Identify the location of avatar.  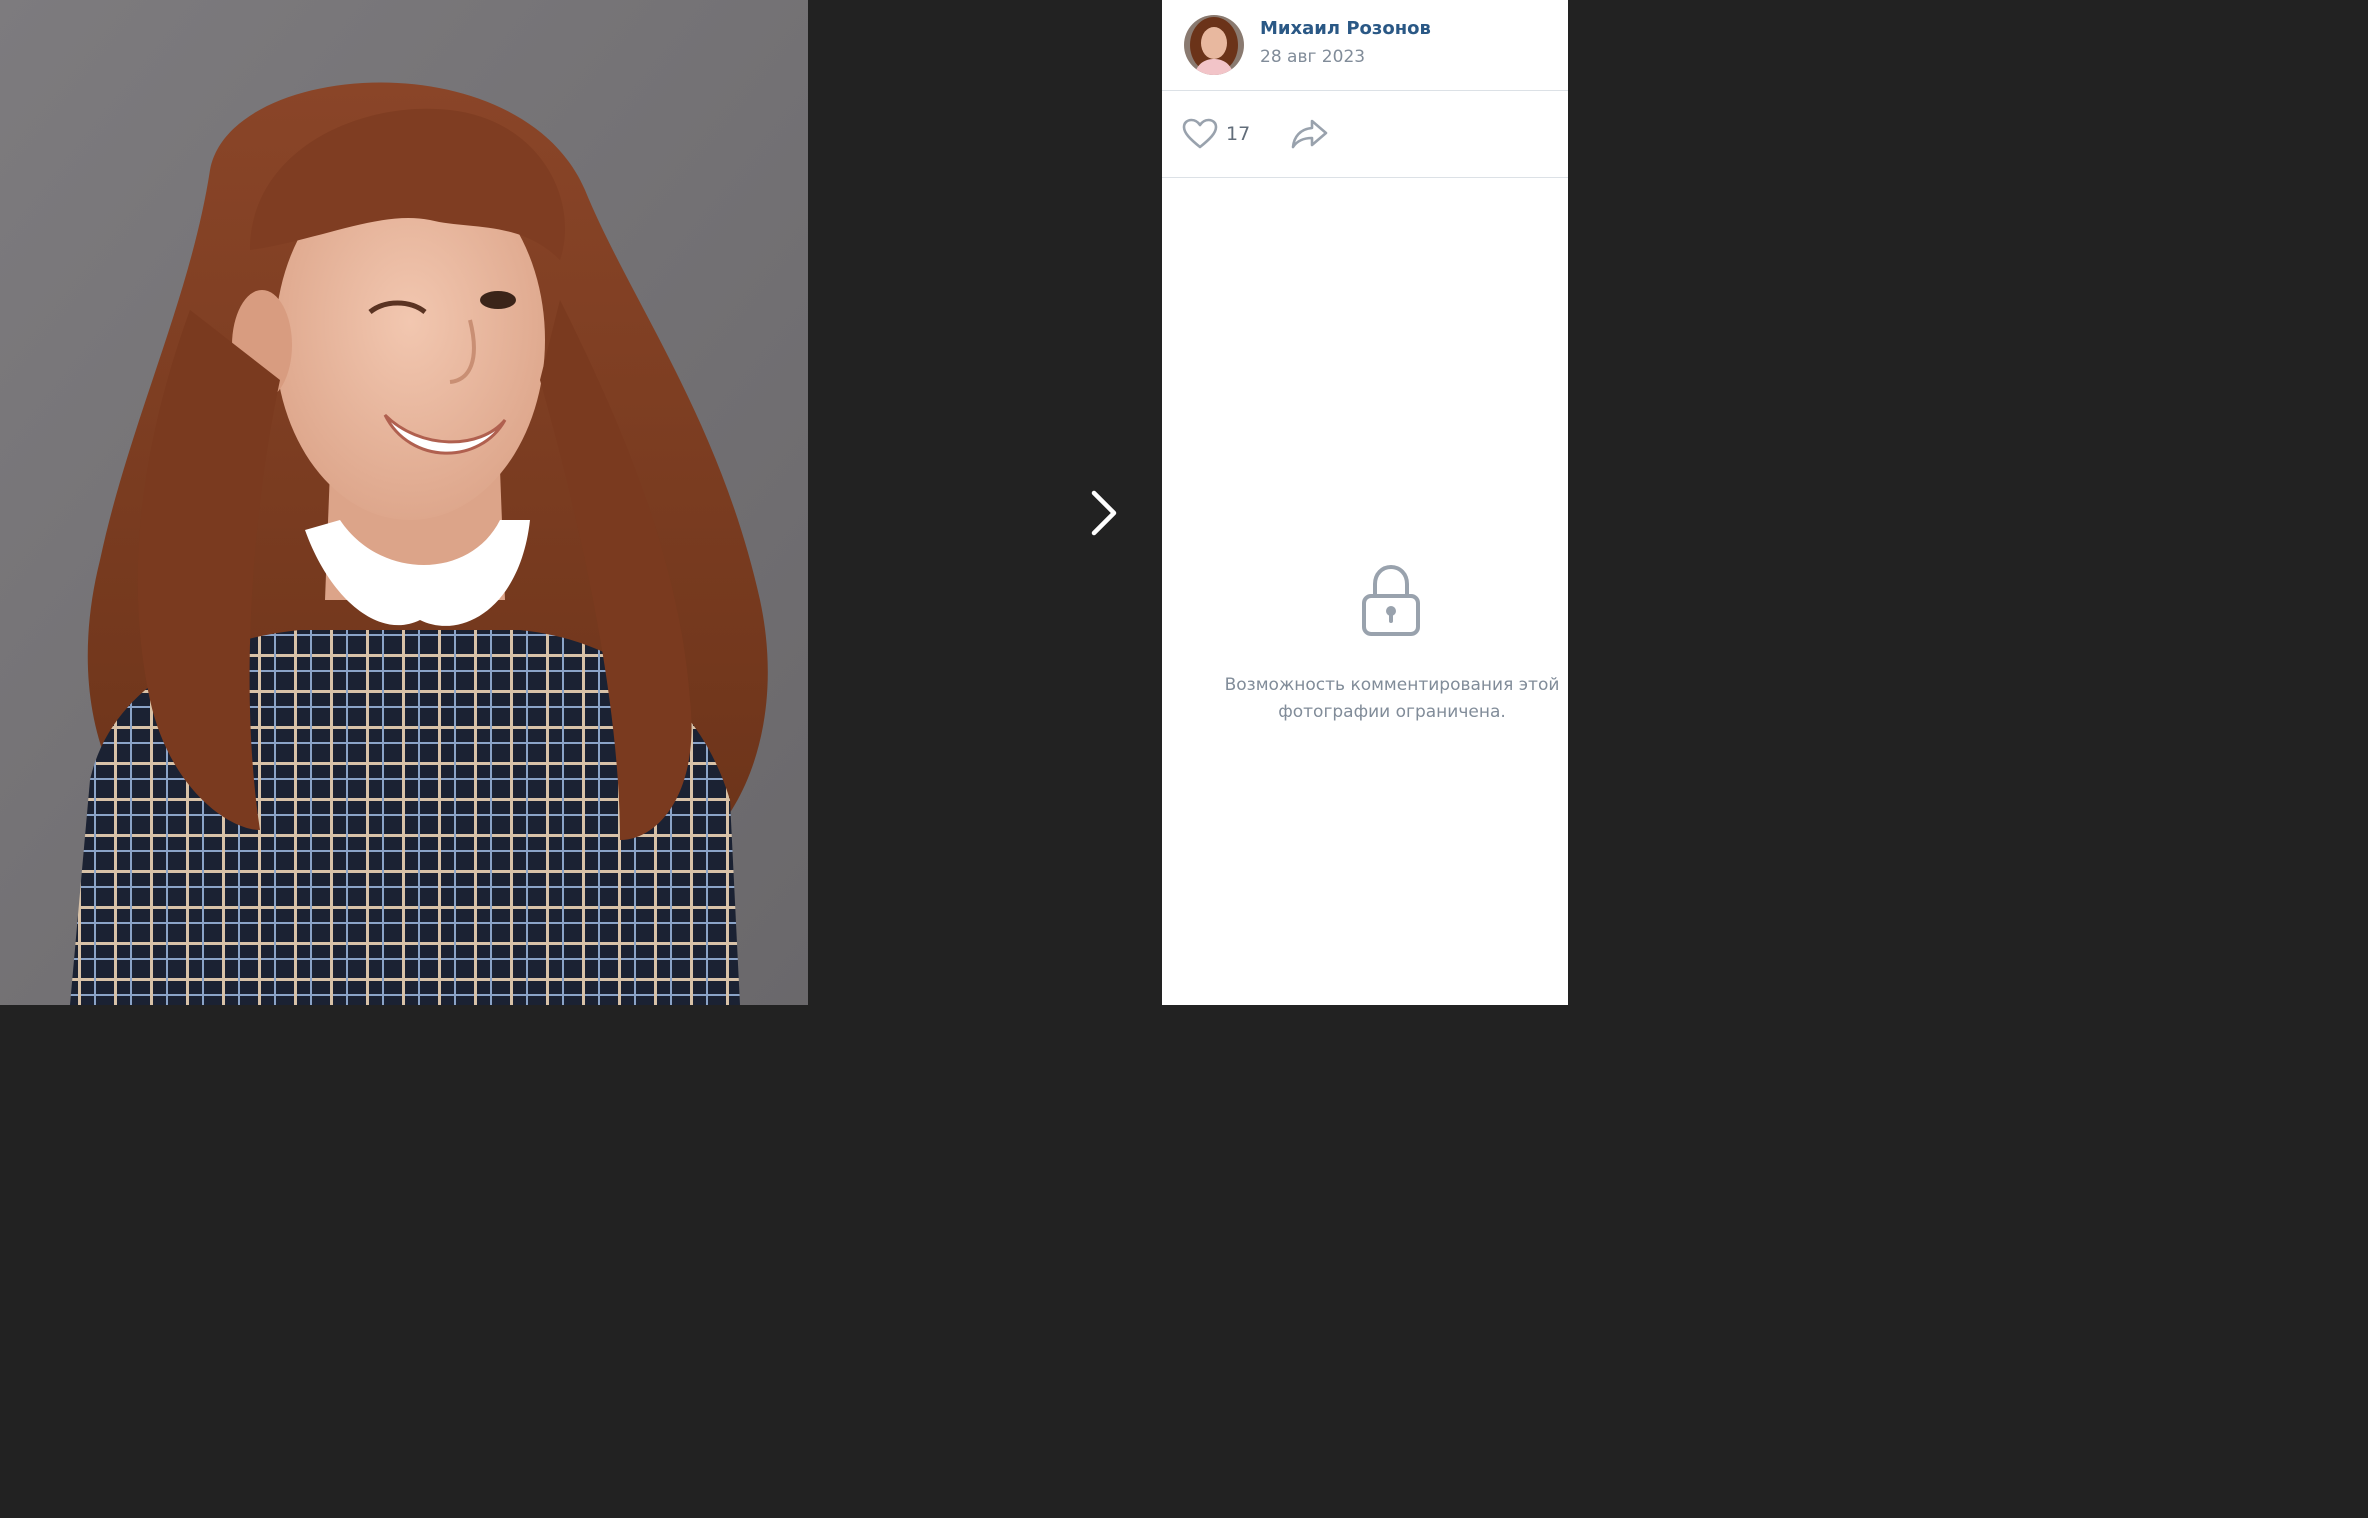
(1214, 45).